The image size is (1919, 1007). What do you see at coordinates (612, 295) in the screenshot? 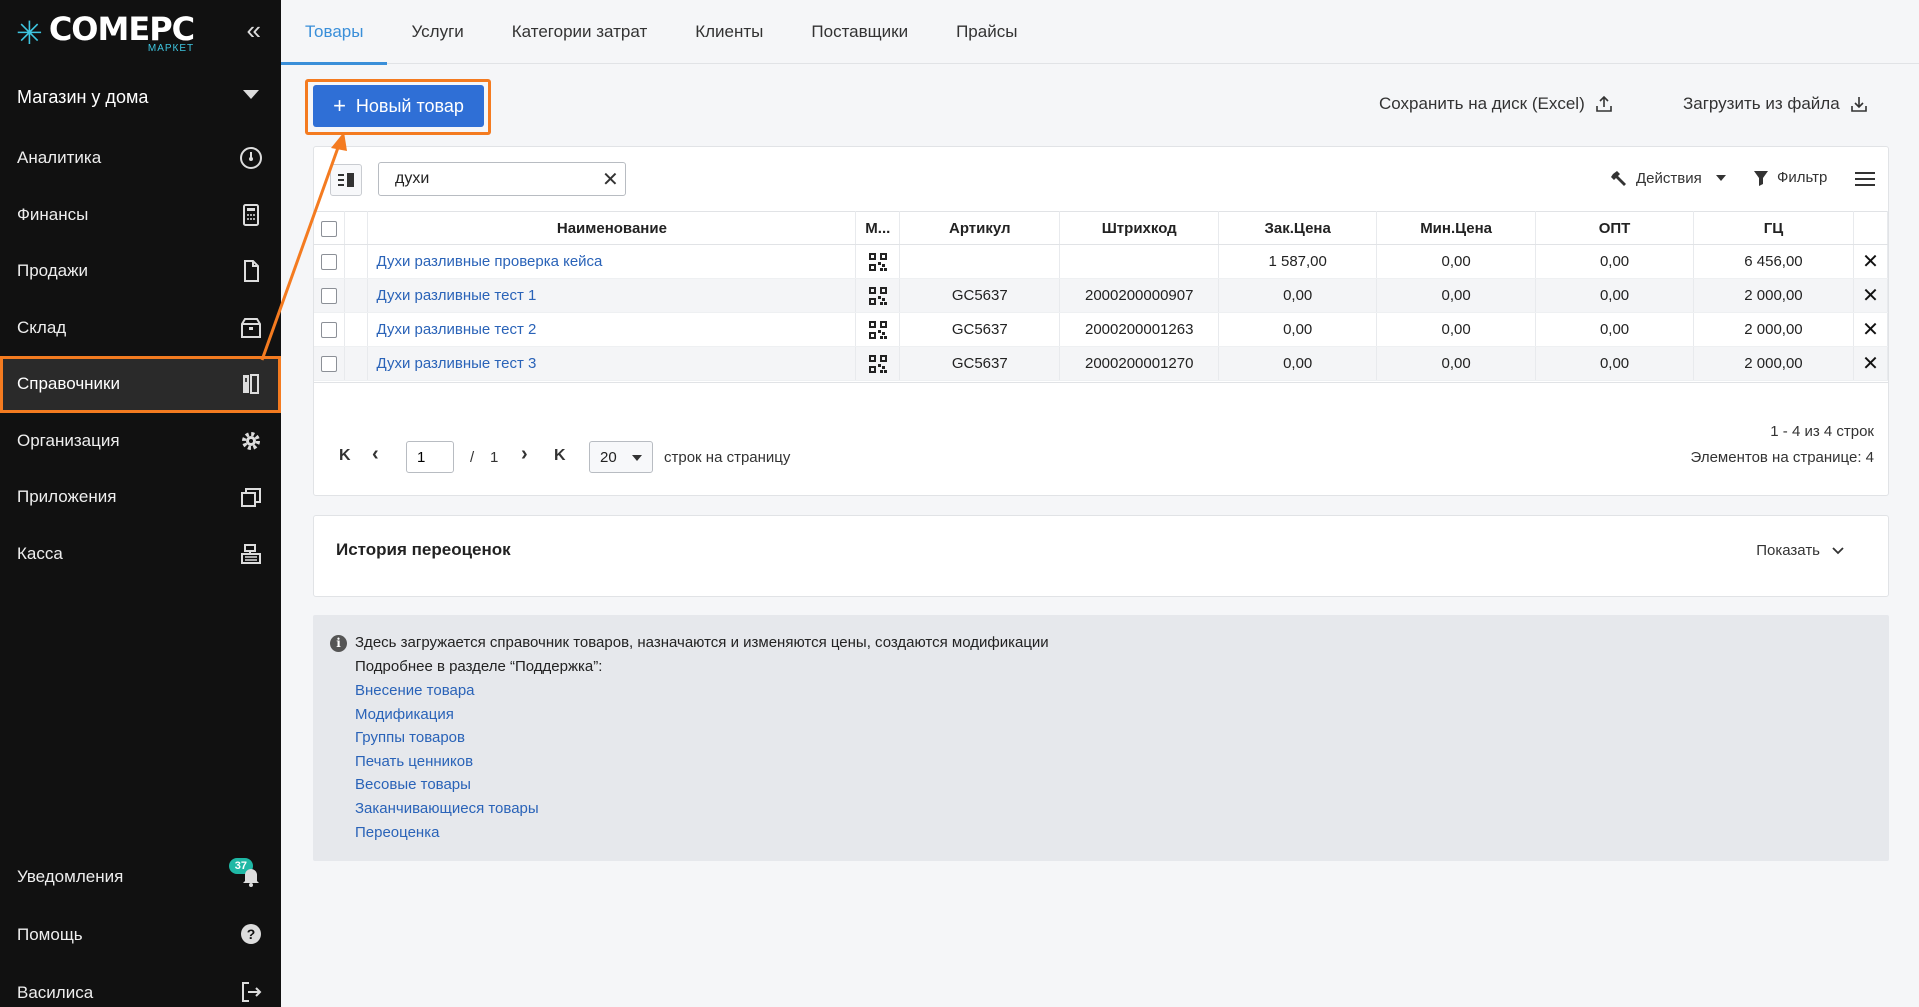
I see `name-cell: Духи разливные тест 1` at bounding box center [612, 295].